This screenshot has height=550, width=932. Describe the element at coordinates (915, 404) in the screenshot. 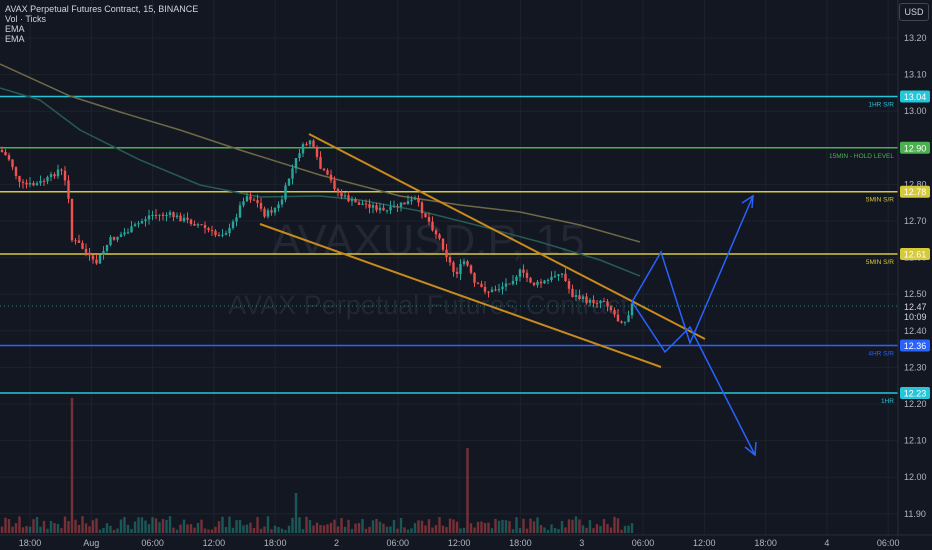

I see `price-tick-label: 12.20` at that location.